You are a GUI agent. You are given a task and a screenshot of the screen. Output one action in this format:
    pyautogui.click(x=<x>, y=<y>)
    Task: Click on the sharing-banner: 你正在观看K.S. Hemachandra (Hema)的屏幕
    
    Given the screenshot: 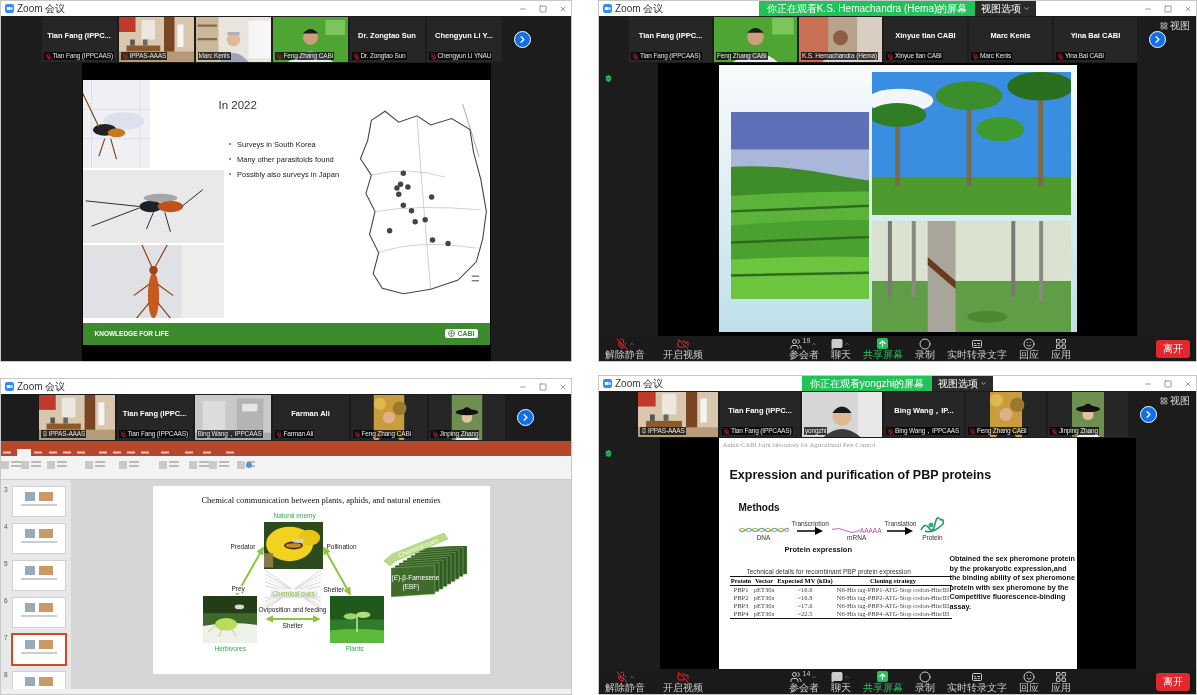 What is the action you would take?
    pyautogui.click(x=867, y=8)
    